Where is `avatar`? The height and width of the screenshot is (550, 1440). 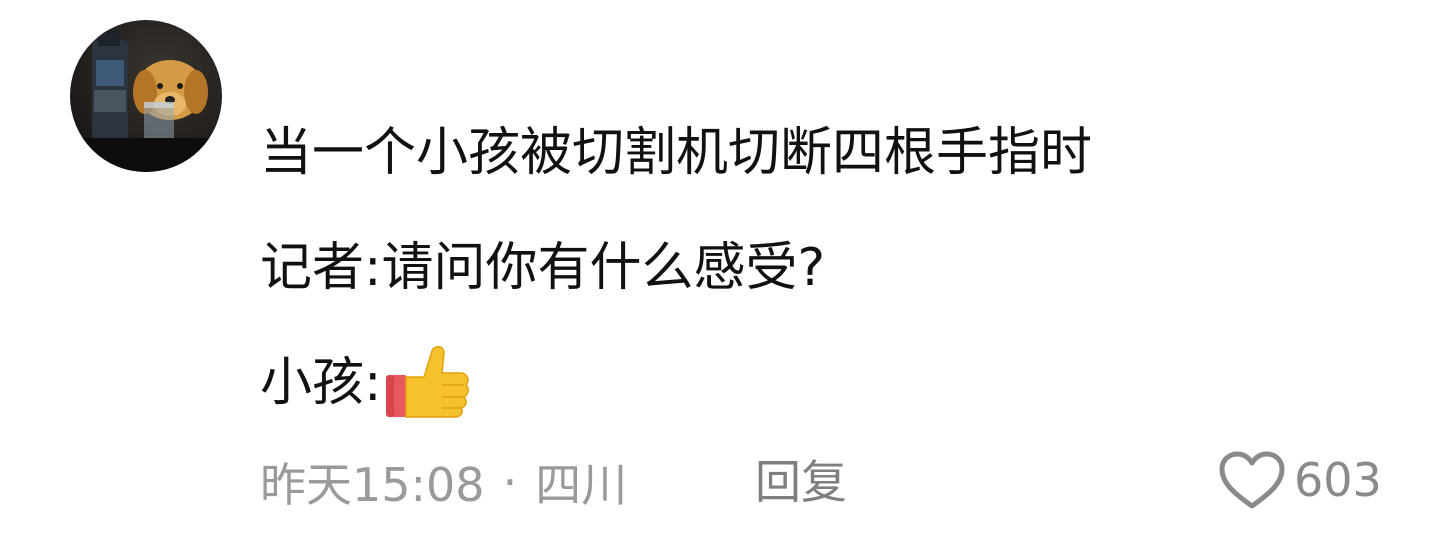 avatar is located at coordinates (146, 96).